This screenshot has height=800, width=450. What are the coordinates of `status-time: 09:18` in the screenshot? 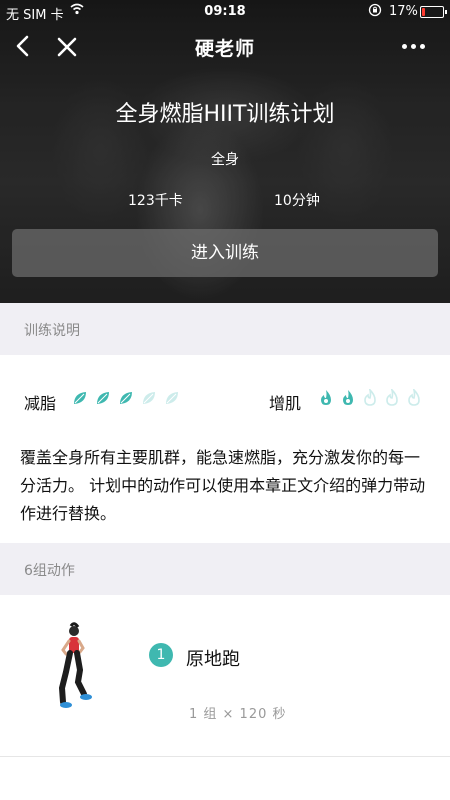 It's located at (225, 11).